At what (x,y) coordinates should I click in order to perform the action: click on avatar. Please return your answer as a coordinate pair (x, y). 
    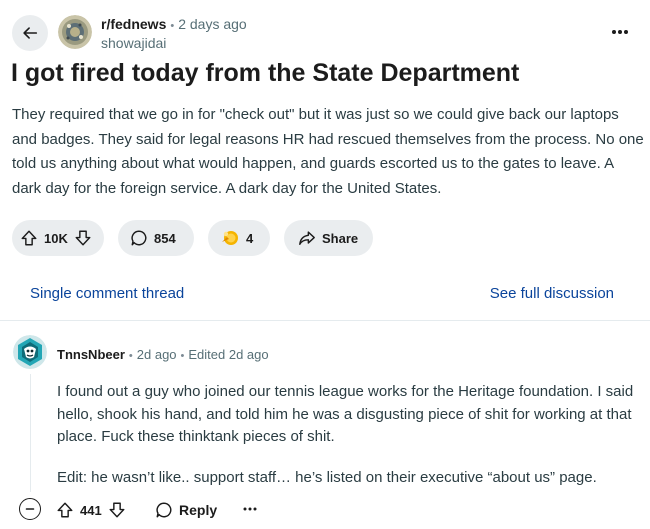
    Looking at the image, I should click on (30, 352).